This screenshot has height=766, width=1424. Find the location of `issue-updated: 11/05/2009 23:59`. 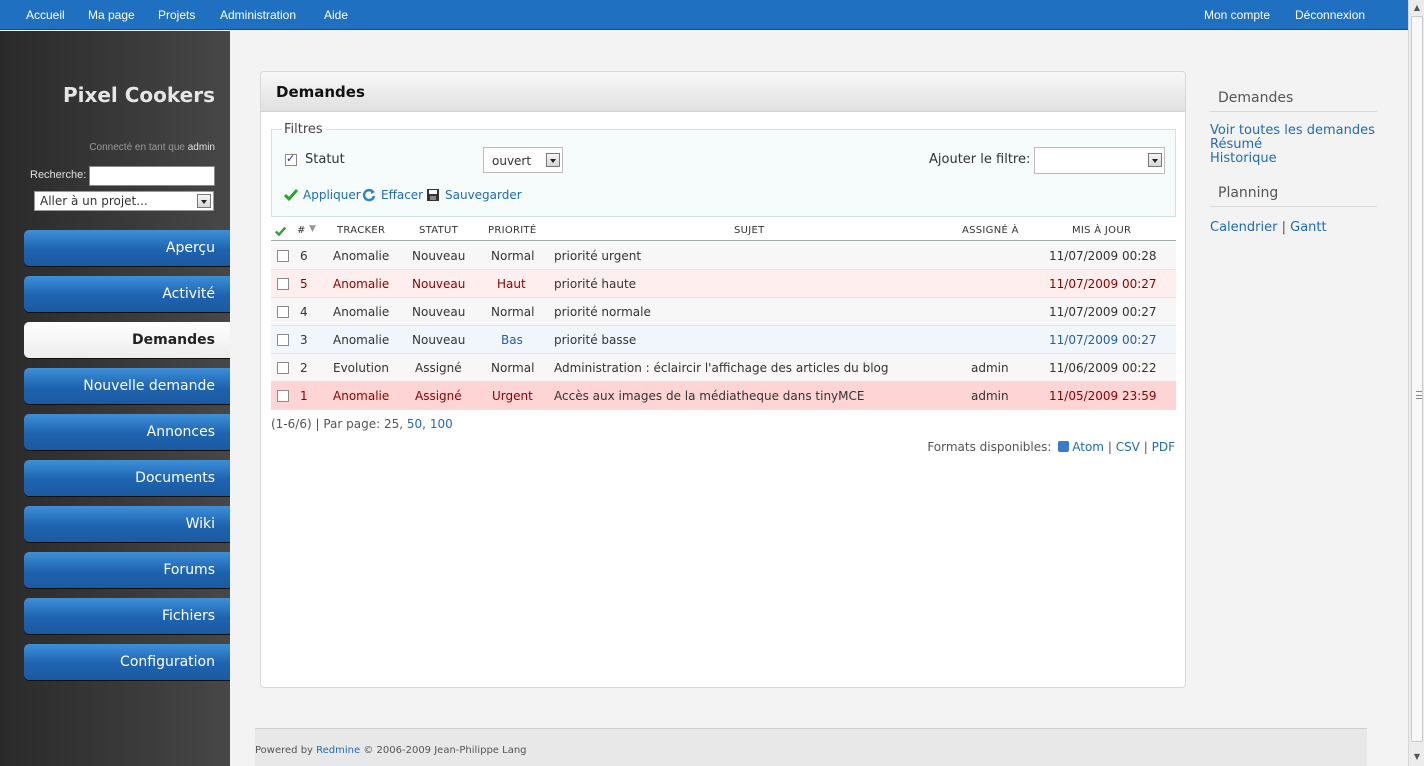

issue-updated: 11/05/2009 23:59 is located at coordinates (1103, 396).